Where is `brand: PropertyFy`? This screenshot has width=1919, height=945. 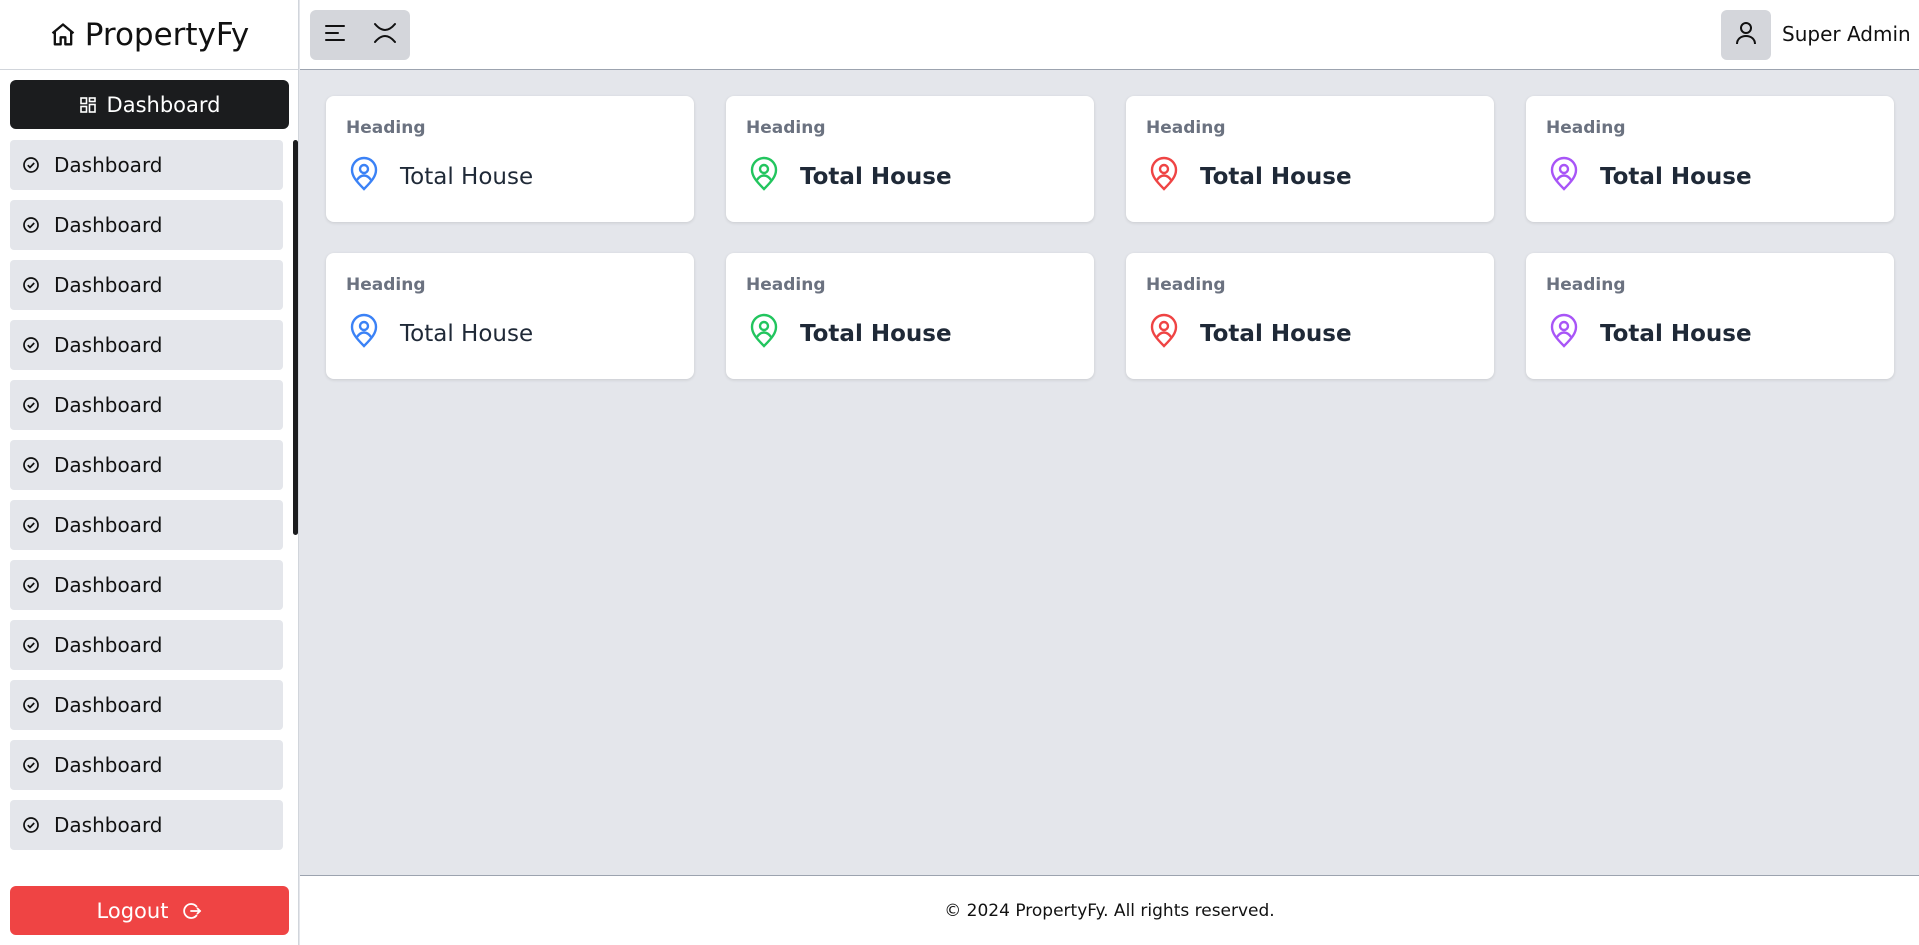 brand: PropertyFy is located at coordinates (149, 35).